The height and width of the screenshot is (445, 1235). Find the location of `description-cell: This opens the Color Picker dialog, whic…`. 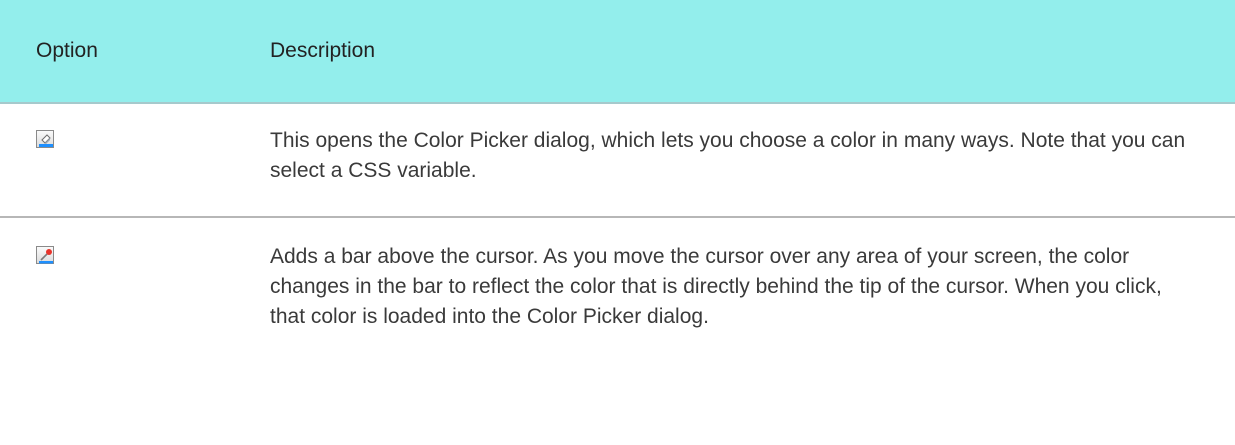

description-cell: This opens the Color Picker dialog, whic… is located at coordinates (752, 156).